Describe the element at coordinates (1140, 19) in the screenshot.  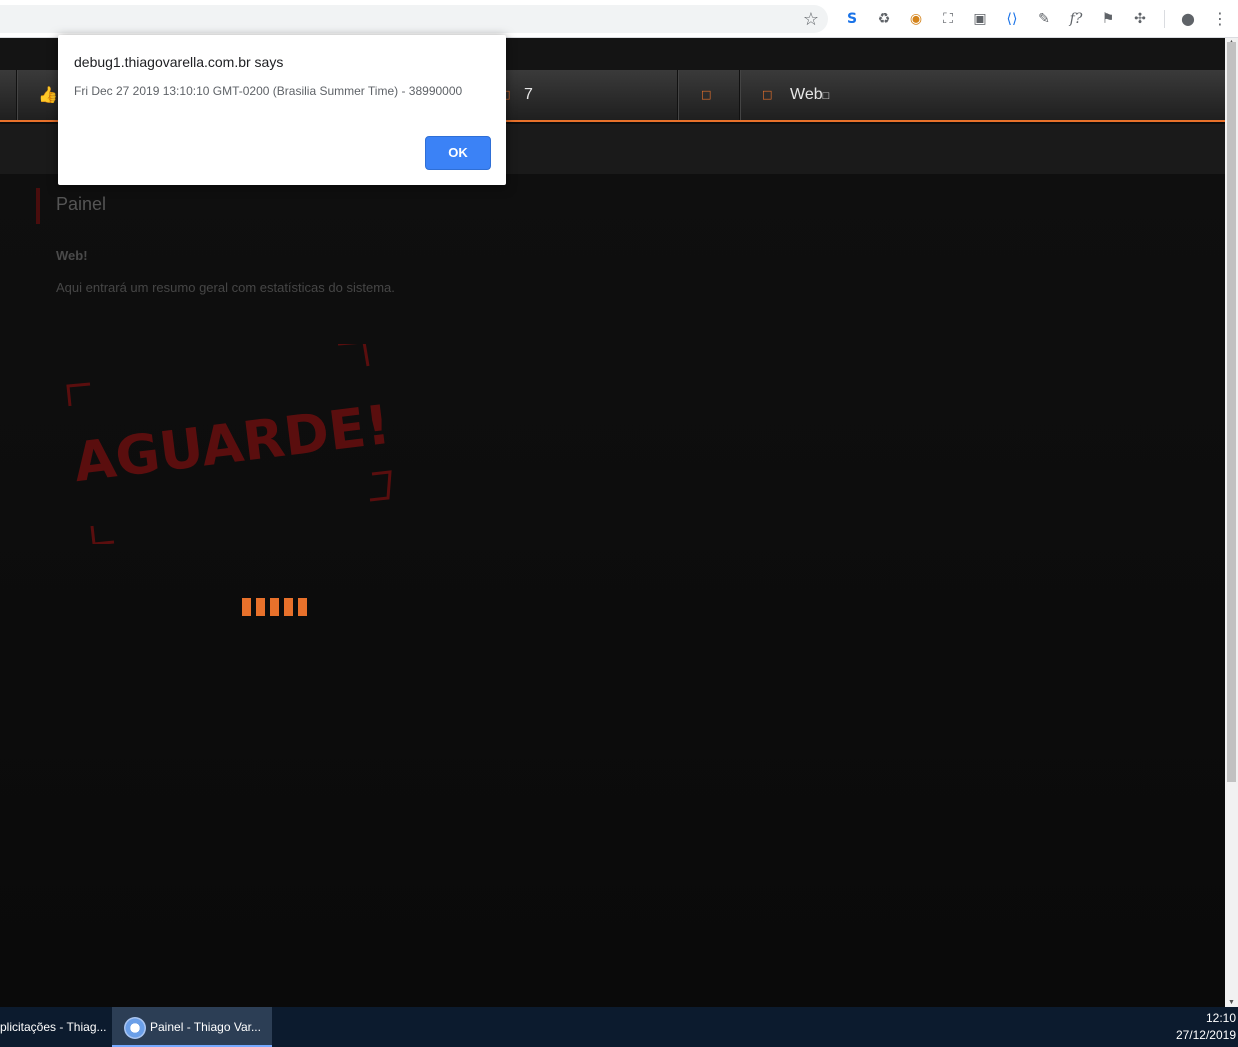
I see `puzzle-icon: ✣` at that location.